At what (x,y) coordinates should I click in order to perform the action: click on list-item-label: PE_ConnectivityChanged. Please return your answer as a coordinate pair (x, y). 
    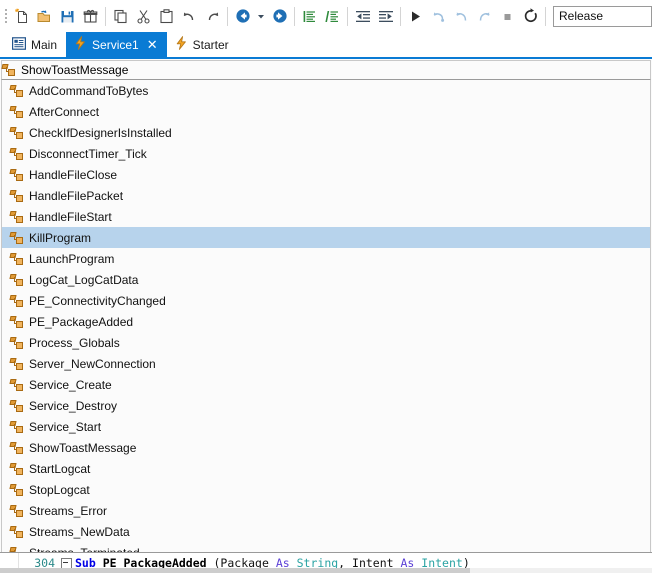
    Looking at the image, I should click on (97, 300).